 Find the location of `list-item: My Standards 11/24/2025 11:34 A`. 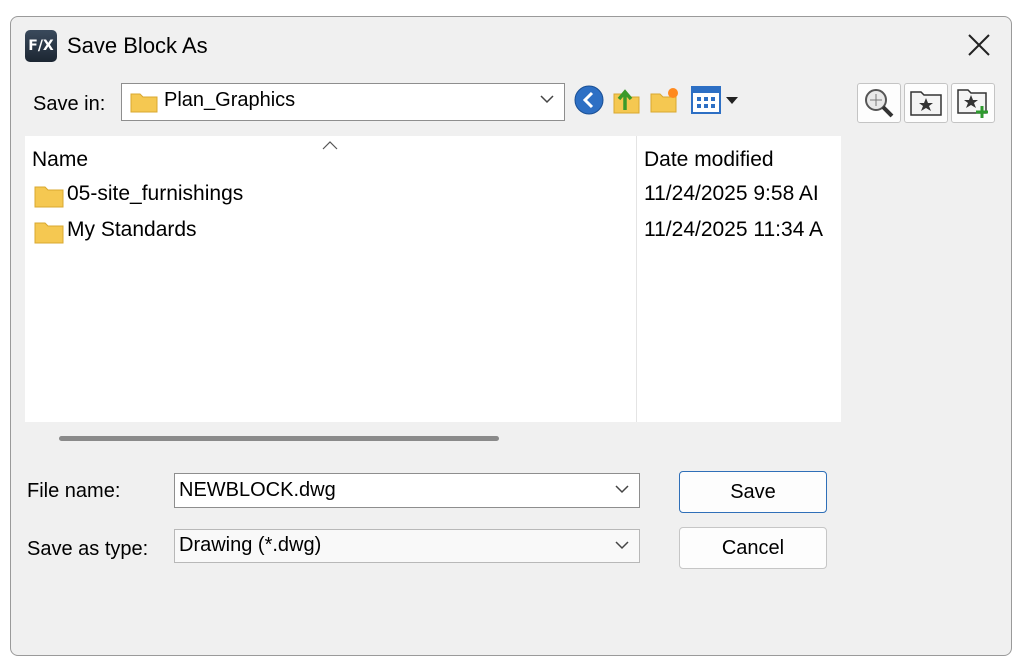

list-item: My Standards 11/24/2025 11:34 A is located at coordinates (433, 231).